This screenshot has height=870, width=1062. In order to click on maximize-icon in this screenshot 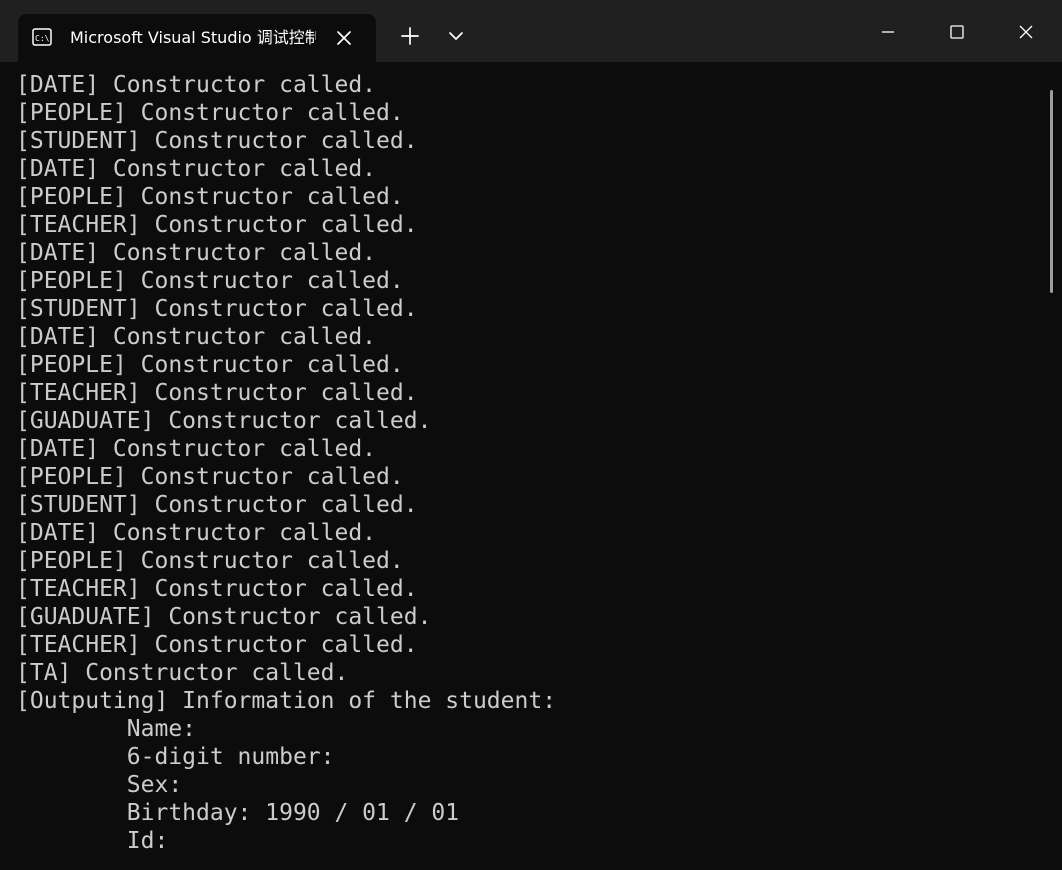, I will do `click(957, 32)`.